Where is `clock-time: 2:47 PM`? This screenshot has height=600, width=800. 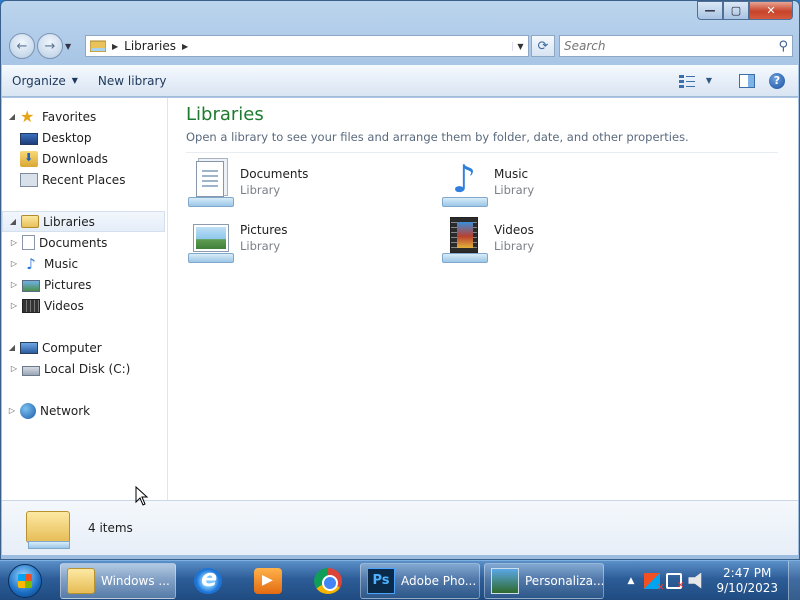
clock-time: 2:47 PM is located at coordinates (747, 572).